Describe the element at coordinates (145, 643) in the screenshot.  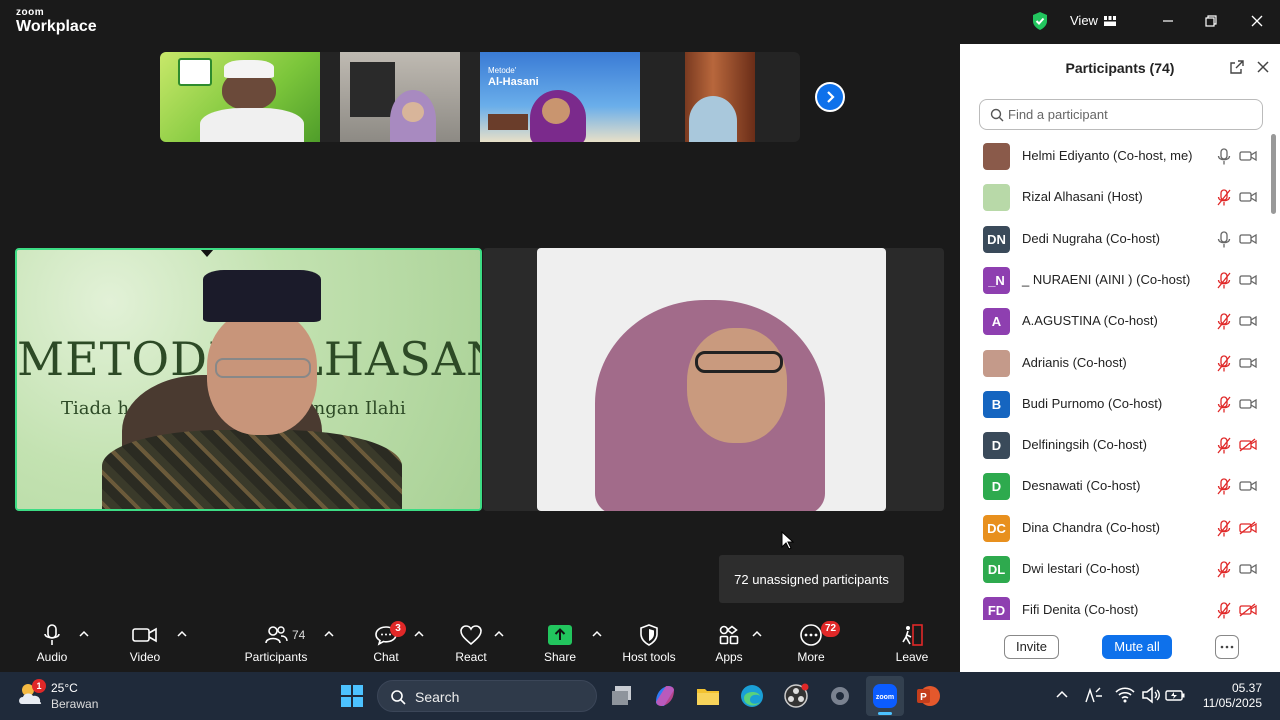
I see `video-button: Video` at that location.